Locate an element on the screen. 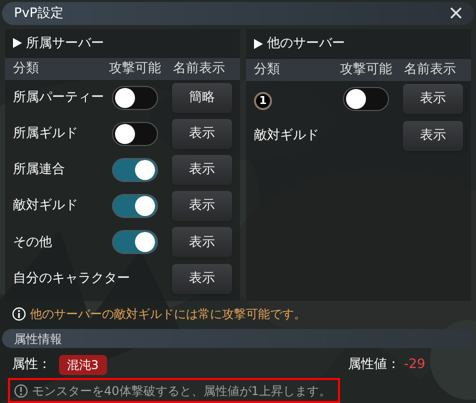 Image resolution: width=476 pixels, height=403 pixels. exclamation-icon is located at coordinates (21, 391).